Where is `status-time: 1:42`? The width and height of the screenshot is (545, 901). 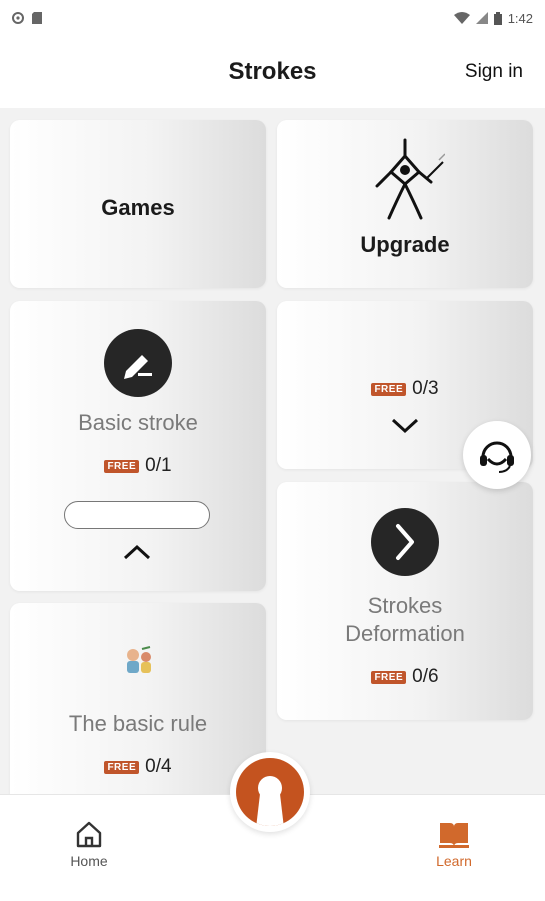
status-time: 1:42 is located at coordinates (520, 18).